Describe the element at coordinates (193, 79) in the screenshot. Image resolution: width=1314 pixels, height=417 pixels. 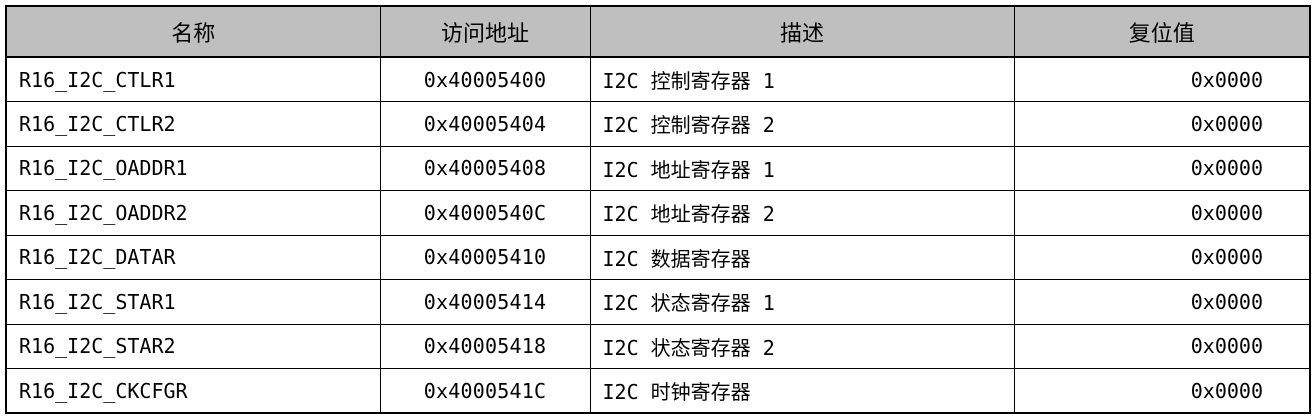
I see `cell-register-name: R16_I2C_CTLR1` at that location.